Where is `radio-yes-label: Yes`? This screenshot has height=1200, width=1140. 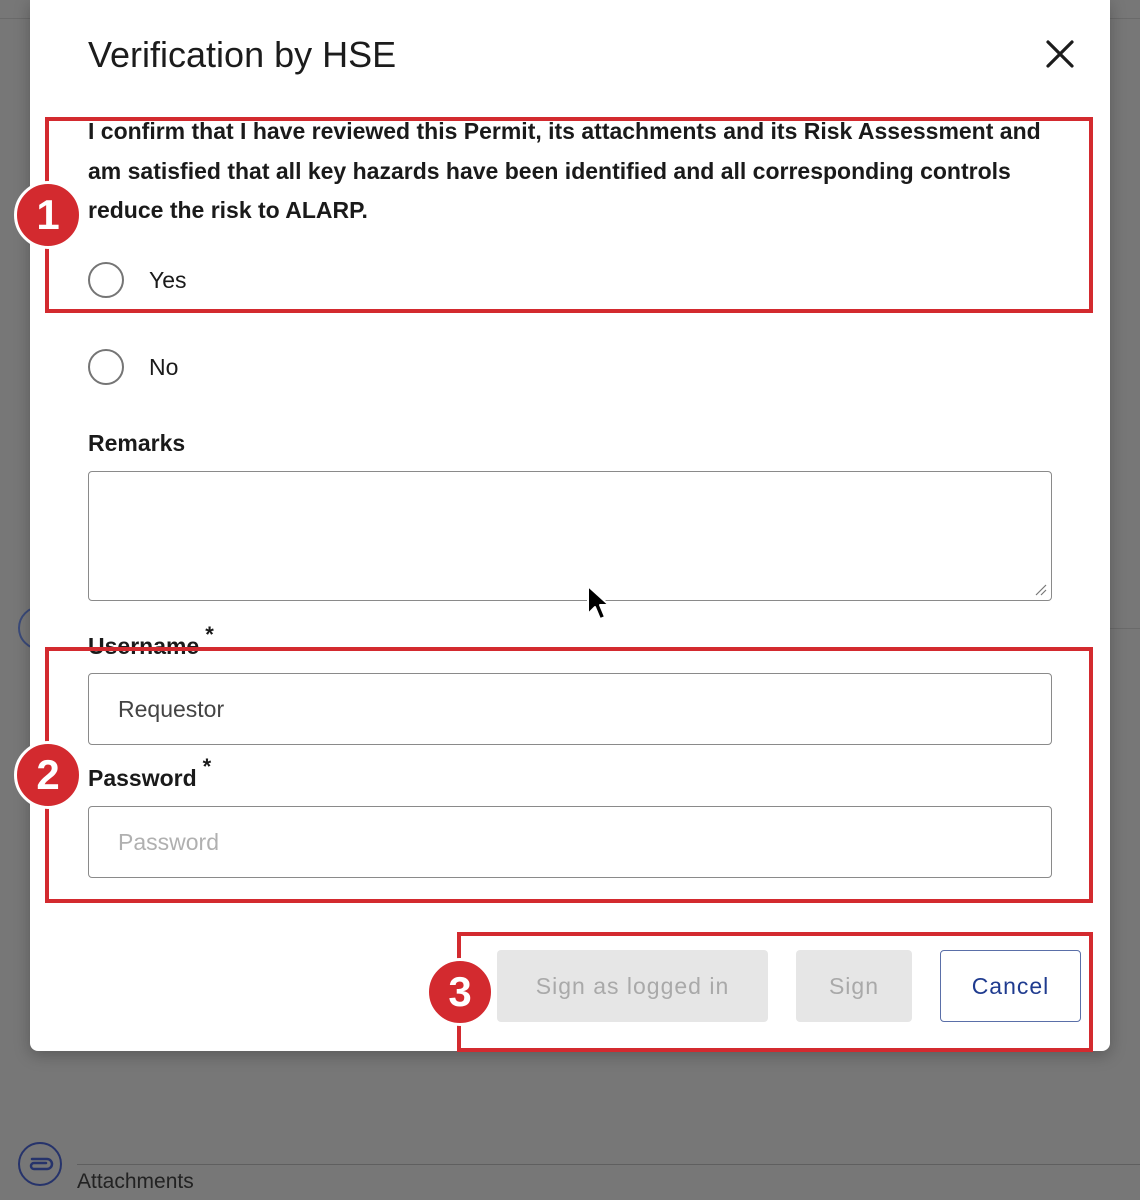 radio-yes-label: Yes is located at coordinates (168, 279).